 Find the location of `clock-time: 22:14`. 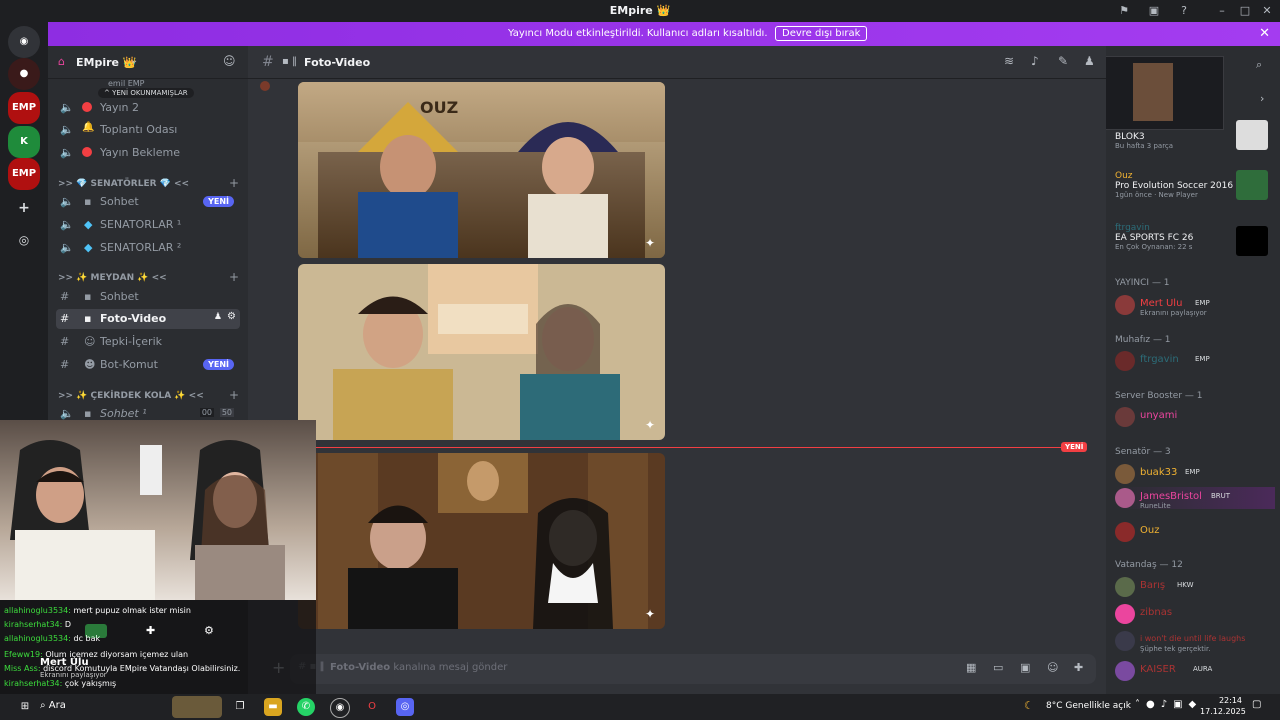

clock-time: 22:14 is located at coordinates (1227, 700).